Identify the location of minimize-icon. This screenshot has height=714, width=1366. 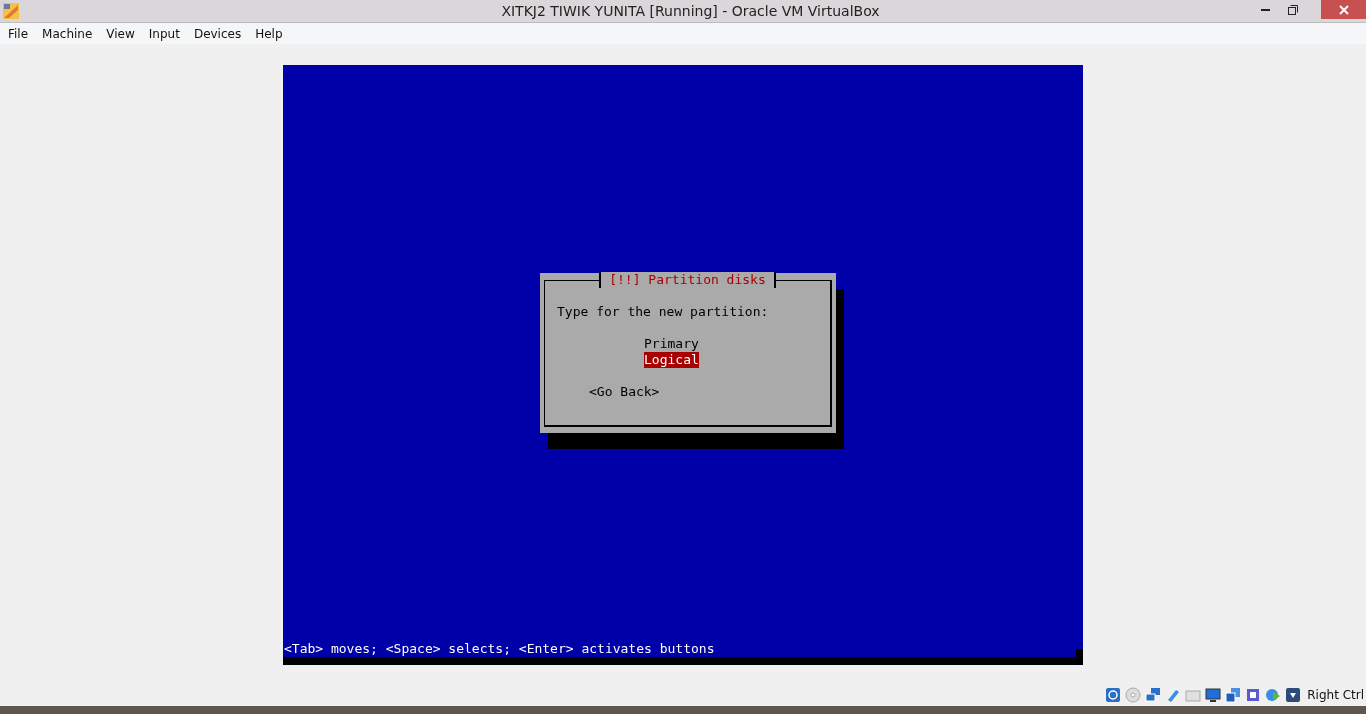
(1265, 9).